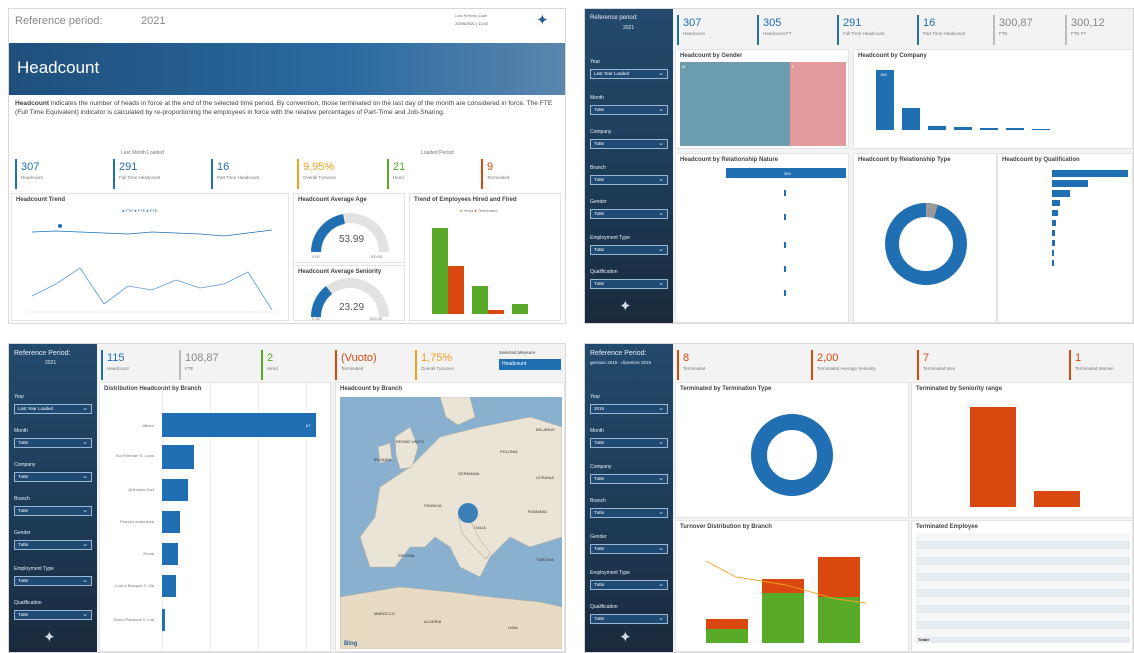  What do you see at coordinates (319, 167) in the screenshot?
I see `kpi-value: 9,95%` at bounding box center [319, 167].